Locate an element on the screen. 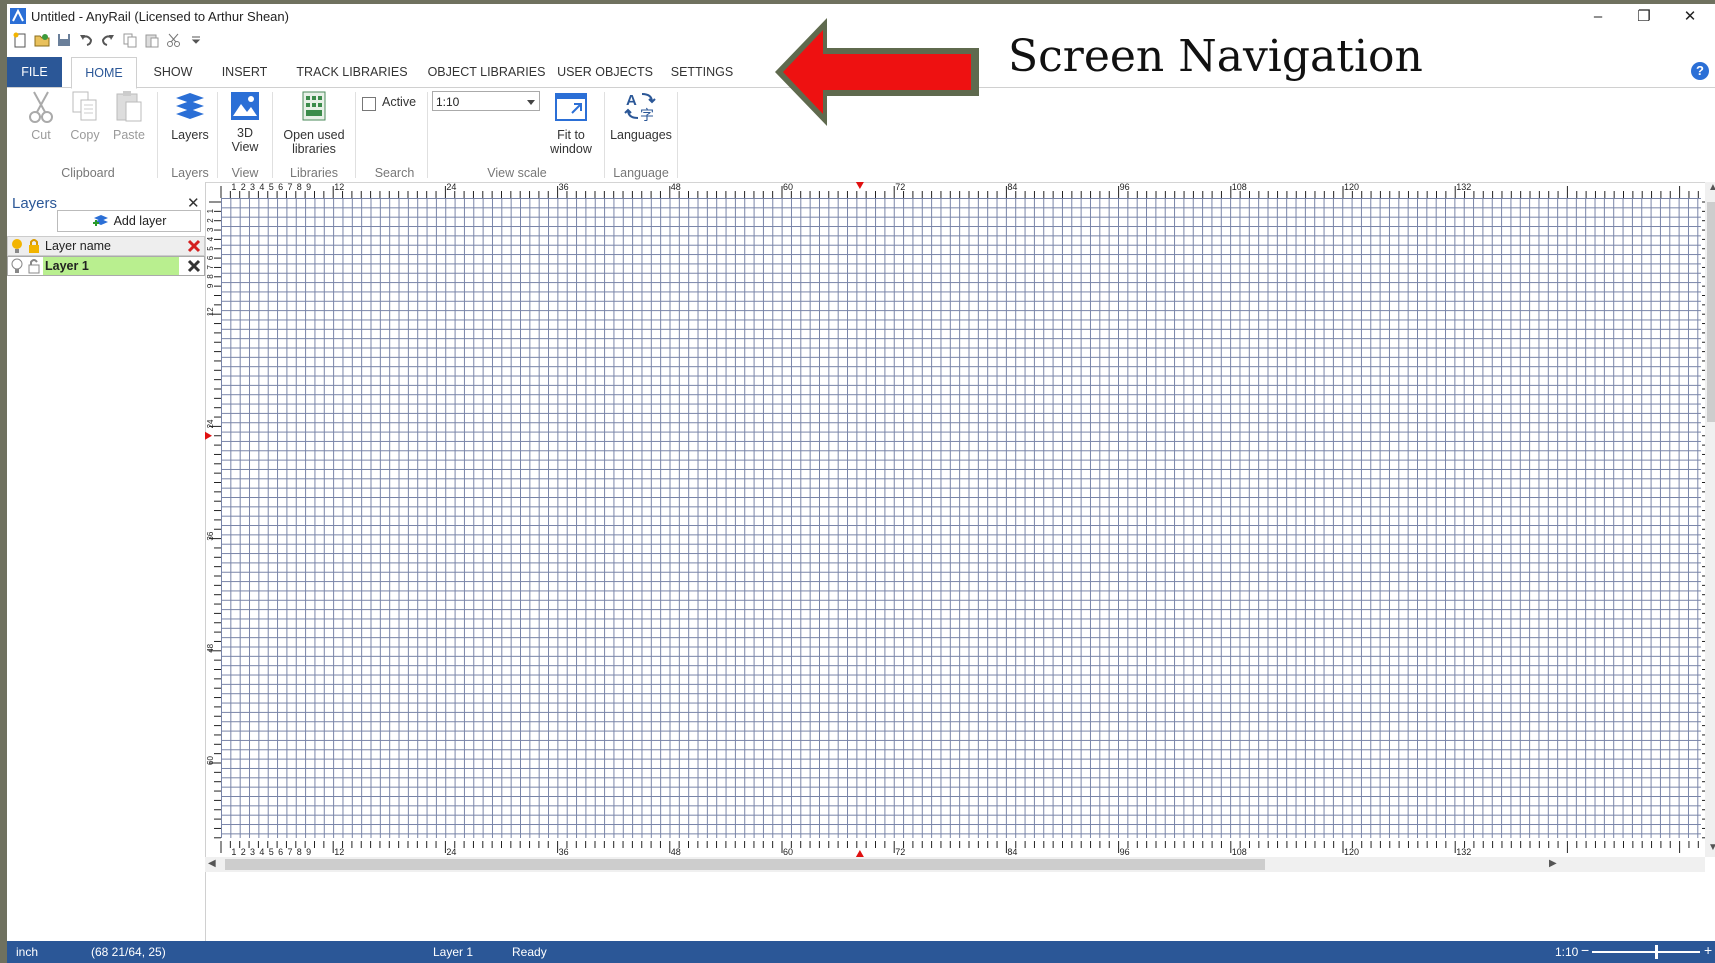  paste-label: Paste is located at coordinates (129, 135).